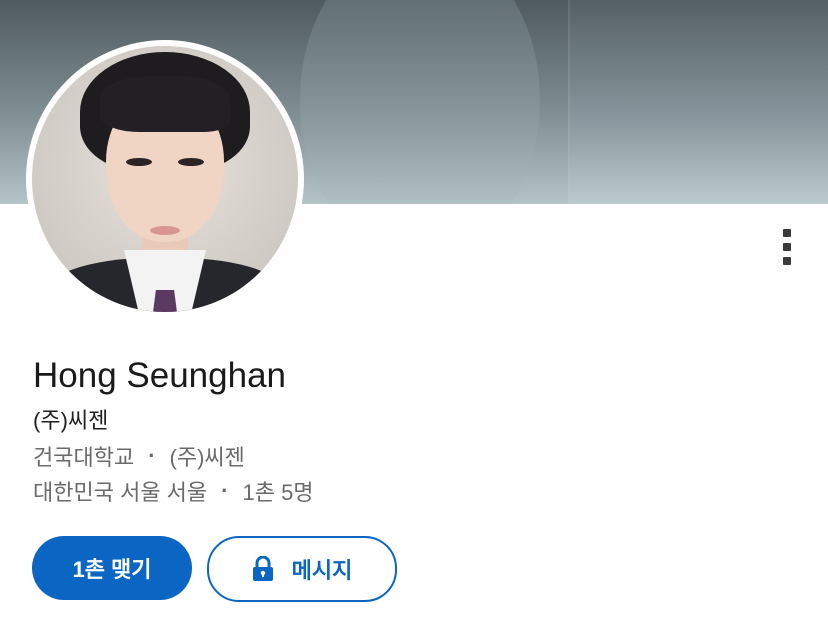 This screenshot has width=828, height=627. What do you see at coordinates (139, 456) in the screenshot?
I see `education-company-line: 건국대학교 · (주)씨젠` at bounding box center [139, 456].